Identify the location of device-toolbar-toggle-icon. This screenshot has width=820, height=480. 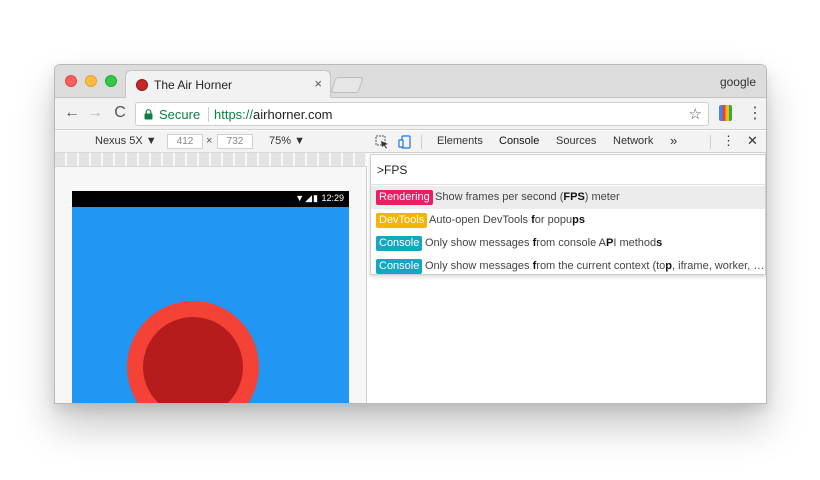
(405, 142).